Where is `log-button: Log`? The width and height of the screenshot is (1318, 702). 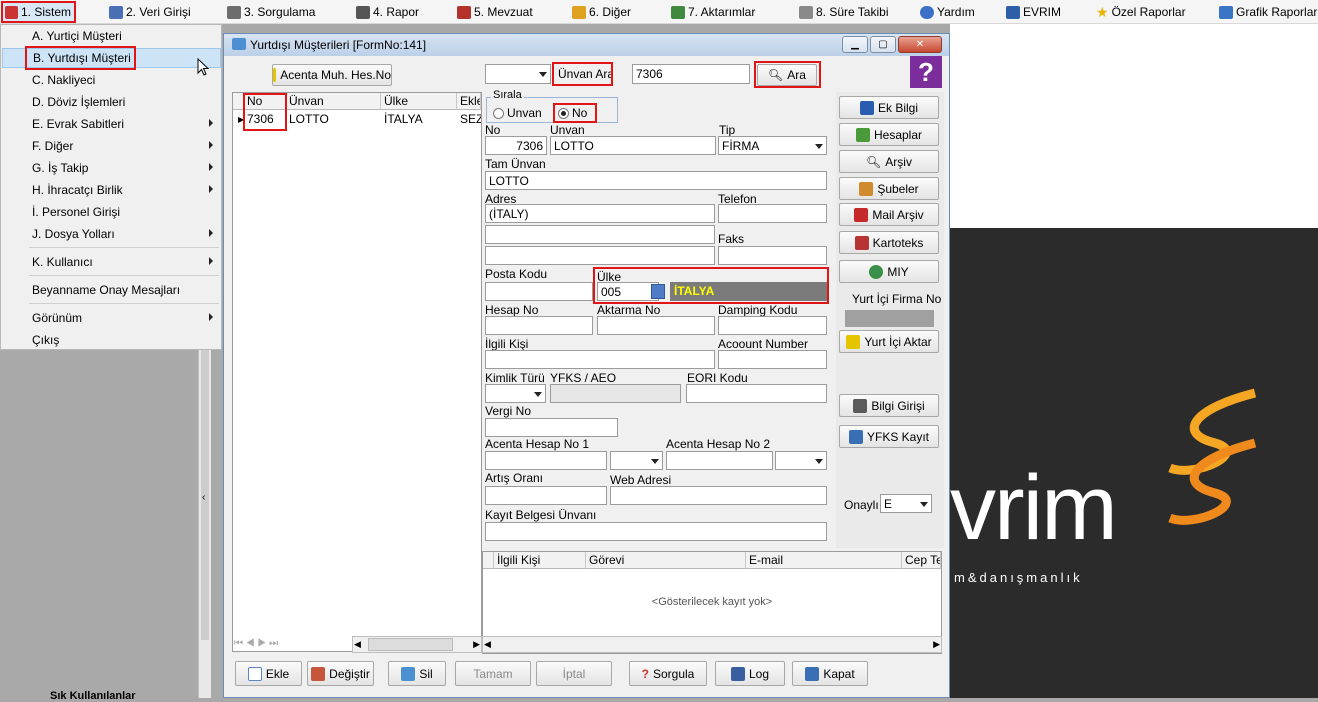 log-button: Log is located at coordinates (750, 673).